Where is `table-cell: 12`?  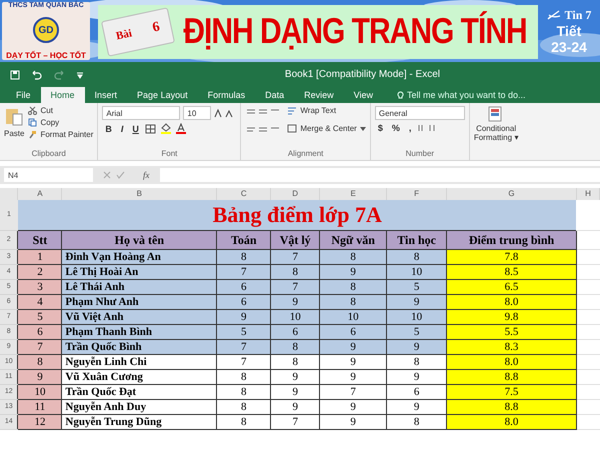 table-cell: 12 is located at coordinates (40, 422).